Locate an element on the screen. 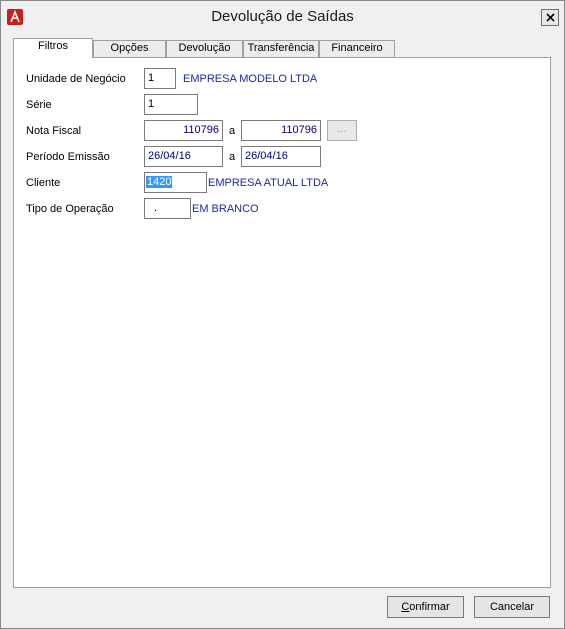 Image resolution: width=565 pixels, height=629 pixels. nota-fiscal-label: Nota Fiscal is located at coordinates (54, 131).